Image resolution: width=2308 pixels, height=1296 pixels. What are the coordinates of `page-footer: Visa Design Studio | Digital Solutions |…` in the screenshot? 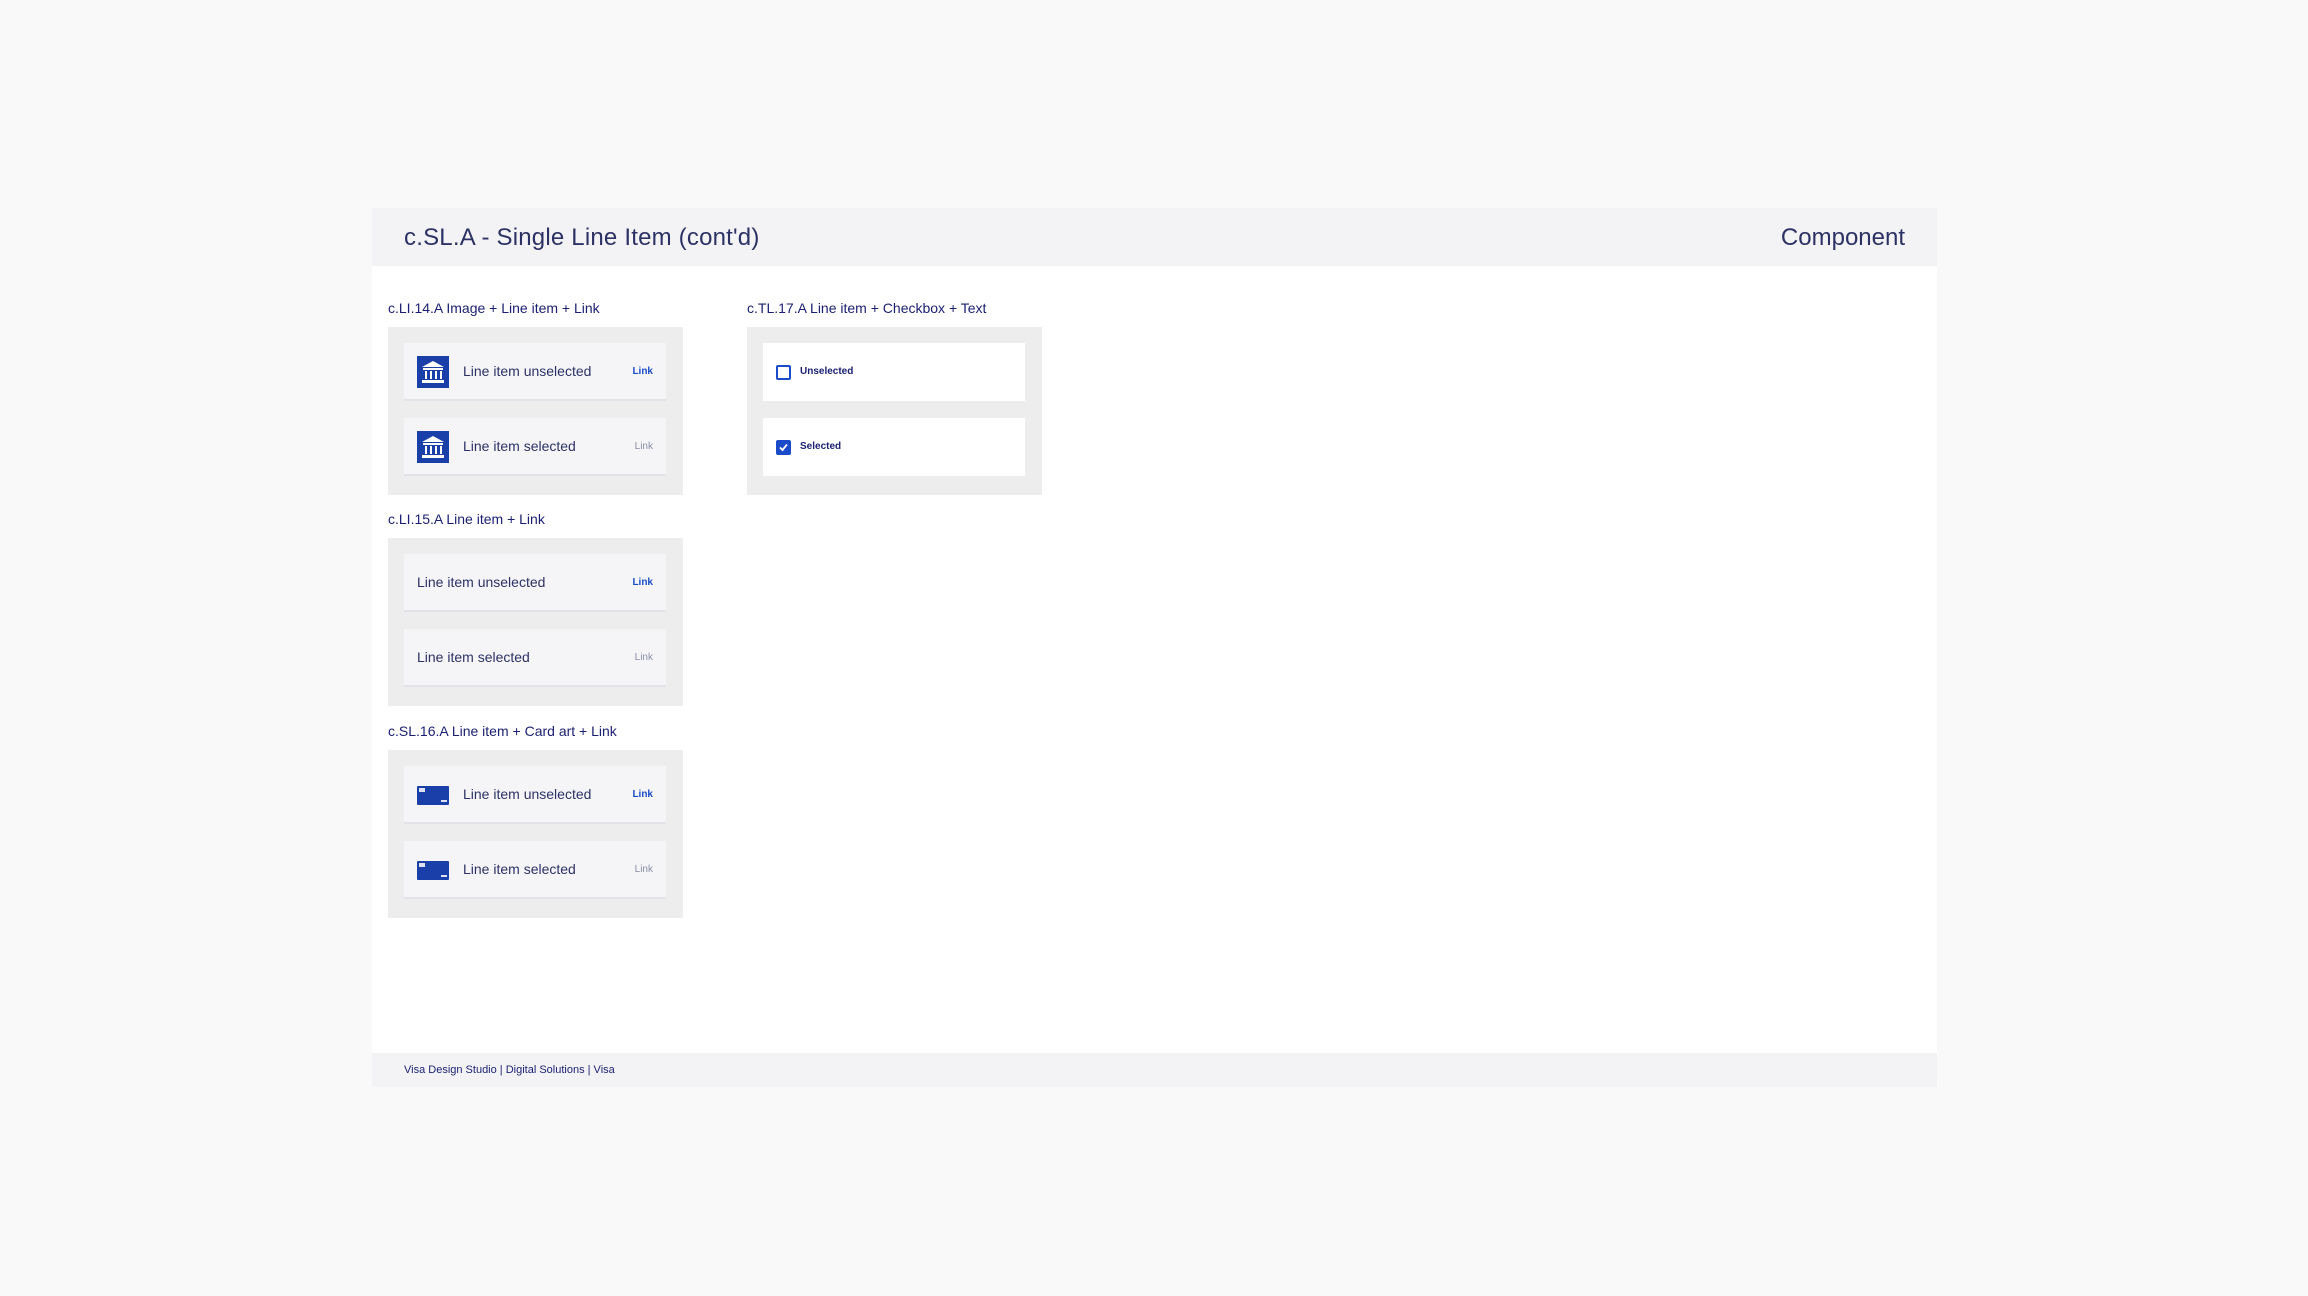 It's located at (1154, 1070).